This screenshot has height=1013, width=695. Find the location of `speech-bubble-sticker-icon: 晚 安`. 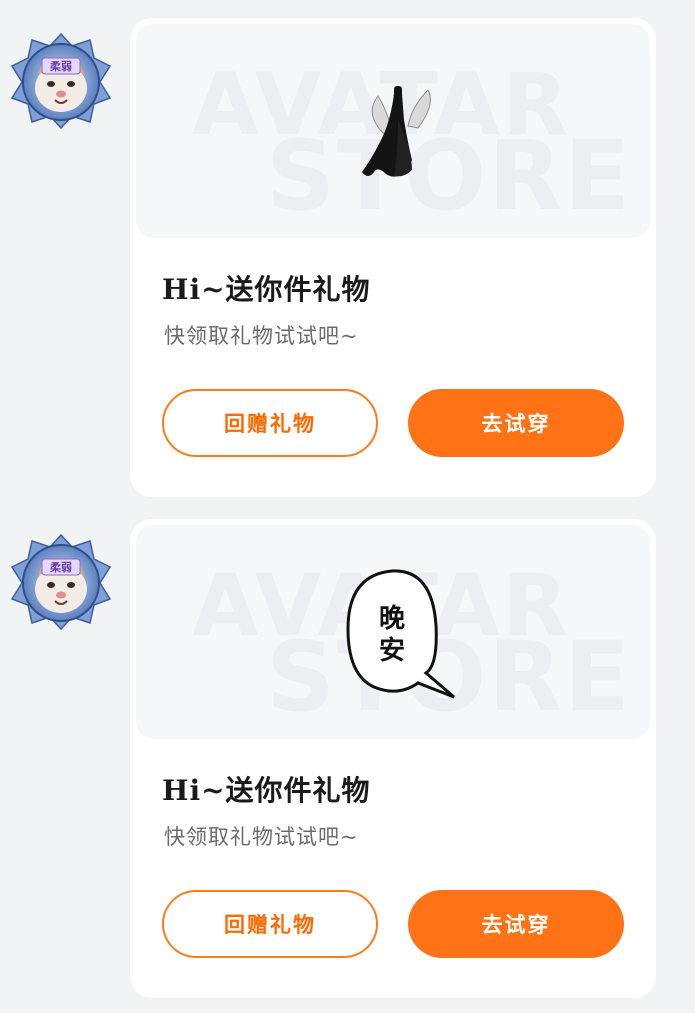

speech-bubble-sticker-icon: 晚 安 is located at coordinates (400, 634).